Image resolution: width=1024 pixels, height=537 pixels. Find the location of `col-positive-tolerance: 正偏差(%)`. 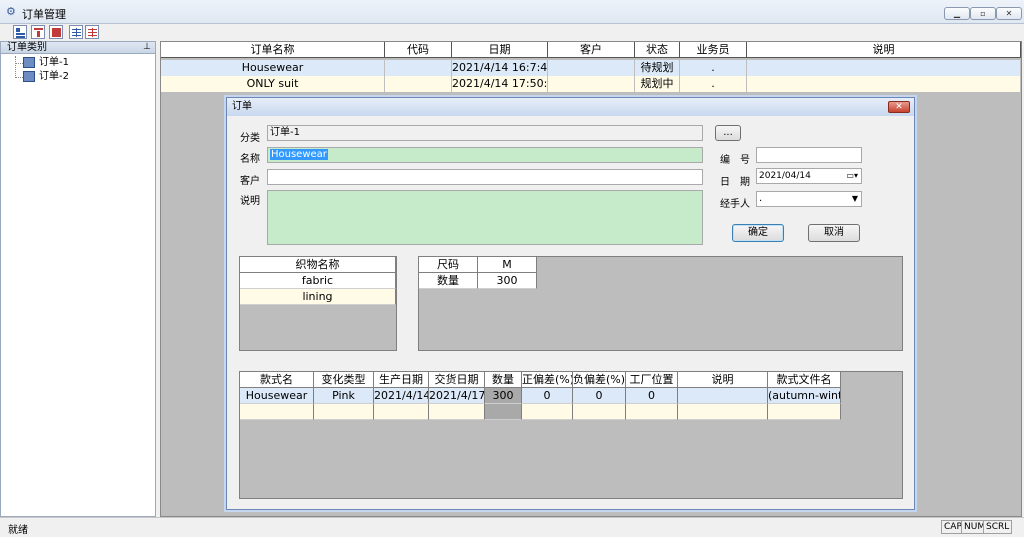

col-positive-tolerance: 正偏差(%) is located at coordinates (547, 380).